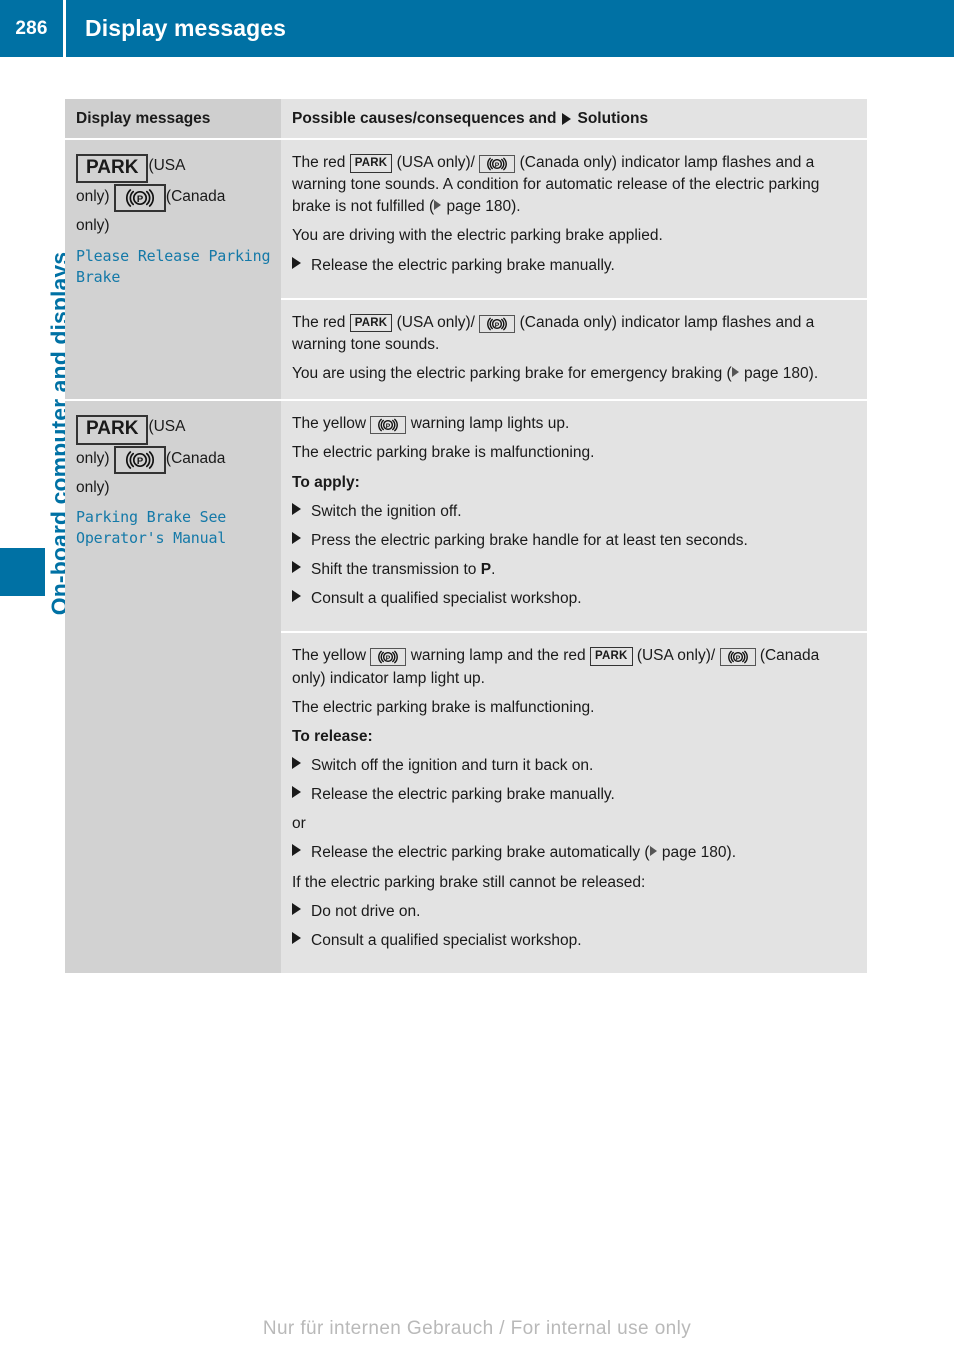 The height and width of the screenshot is (1354, 954). What do you see at coordinates (195, 458) in the screenshot?
I see `canada-only-note: (Canada` at bounding box center [195, 458].